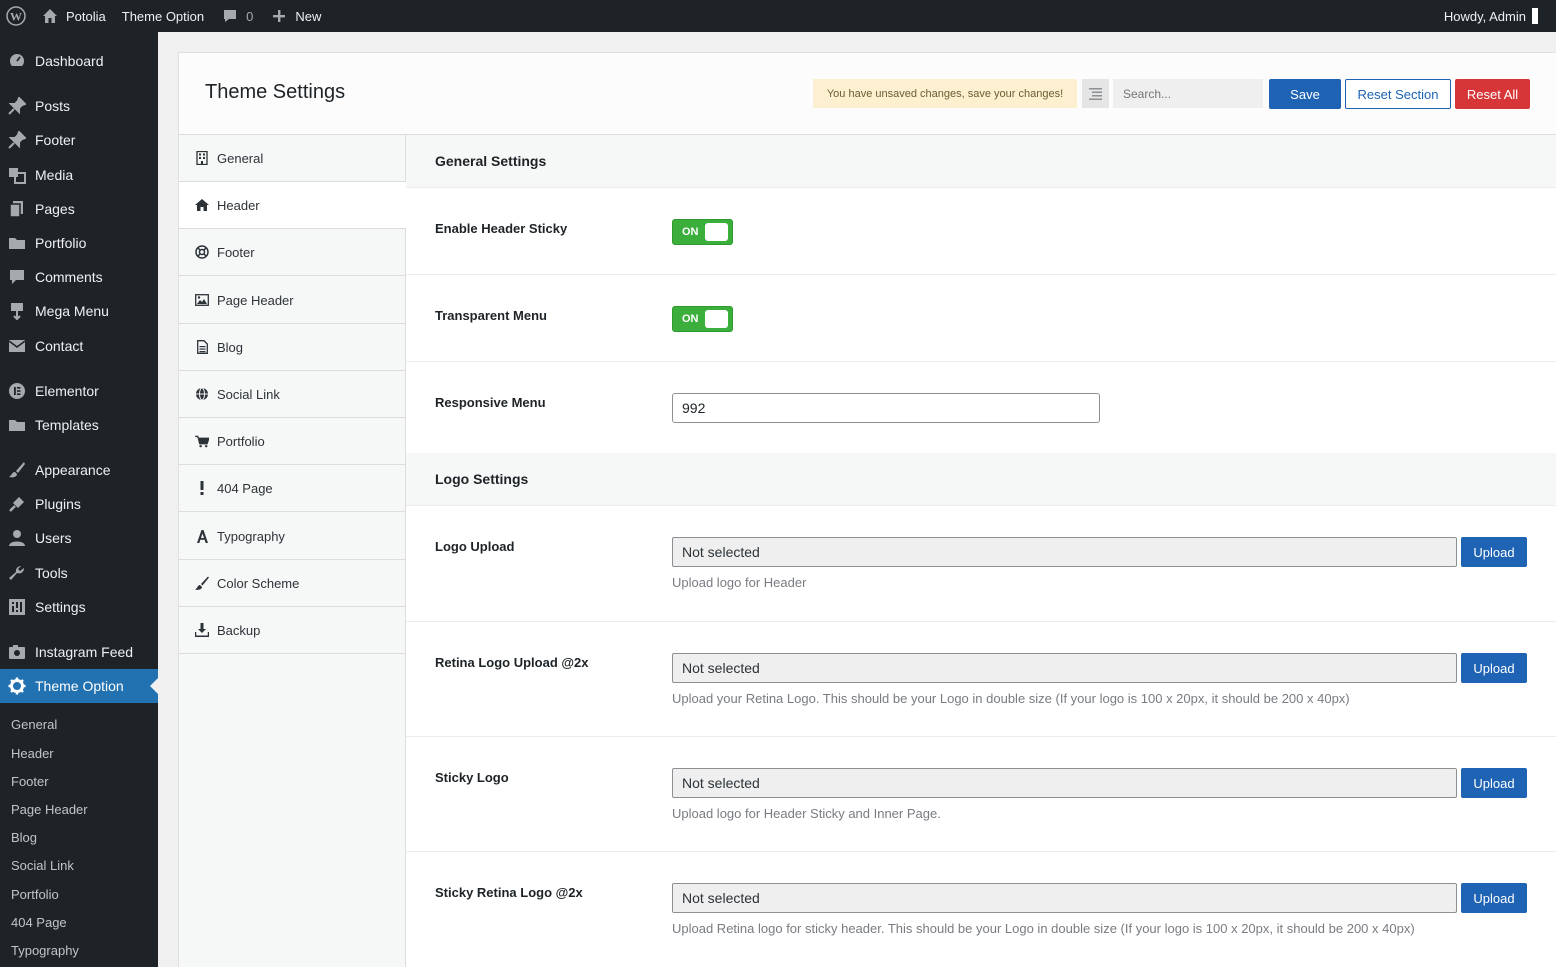 This screenshot has height=967, width=1556. I want to click on new-content-link: New, so click(295, 16).